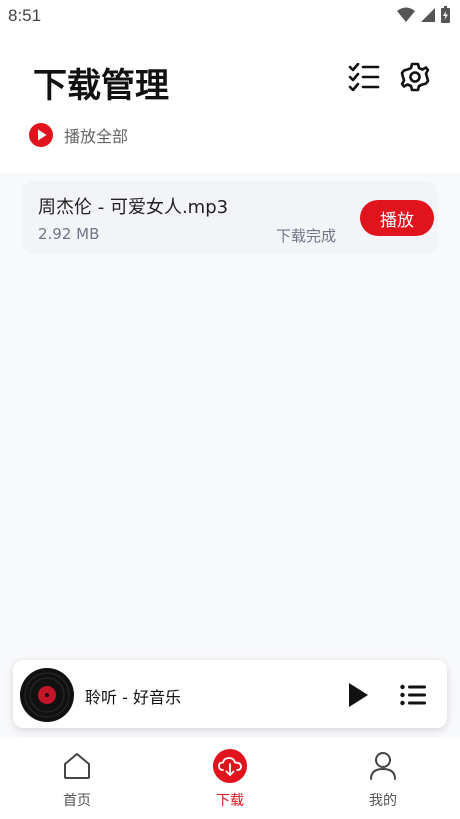 The width and height of the screenshot is (460, 819). Describe the element at coordinates (397, 218) in the screenshot. I see `play-button: 播放` at that location.